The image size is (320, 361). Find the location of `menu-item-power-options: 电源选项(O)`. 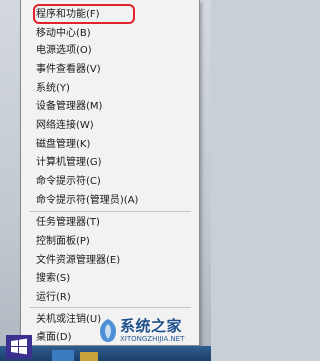

menu-item-power-options: 电源选项(O) is located at coordinates (64, 50).